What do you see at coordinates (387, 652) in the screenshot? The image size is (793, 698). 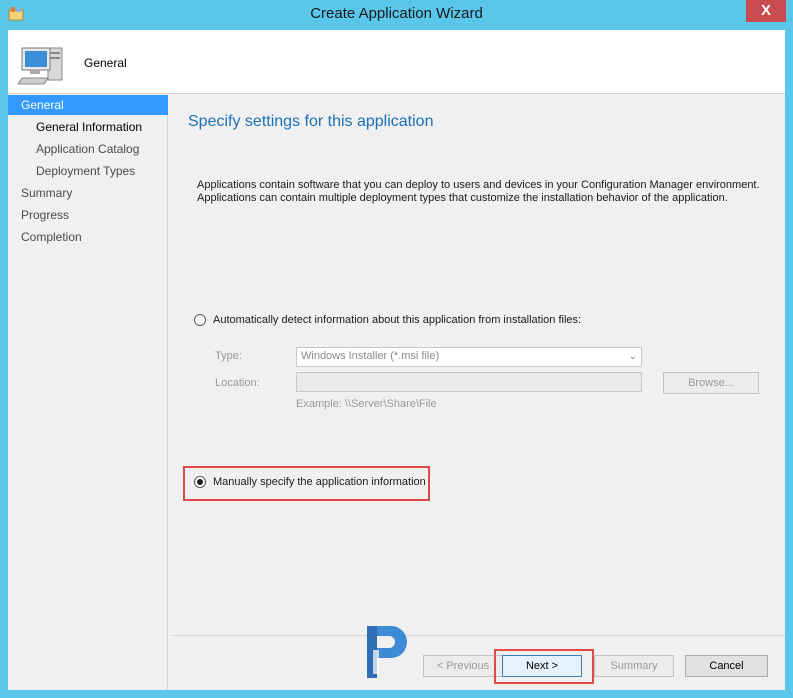 I see `watermark-logo-icon` at bounding box center [387, 652].